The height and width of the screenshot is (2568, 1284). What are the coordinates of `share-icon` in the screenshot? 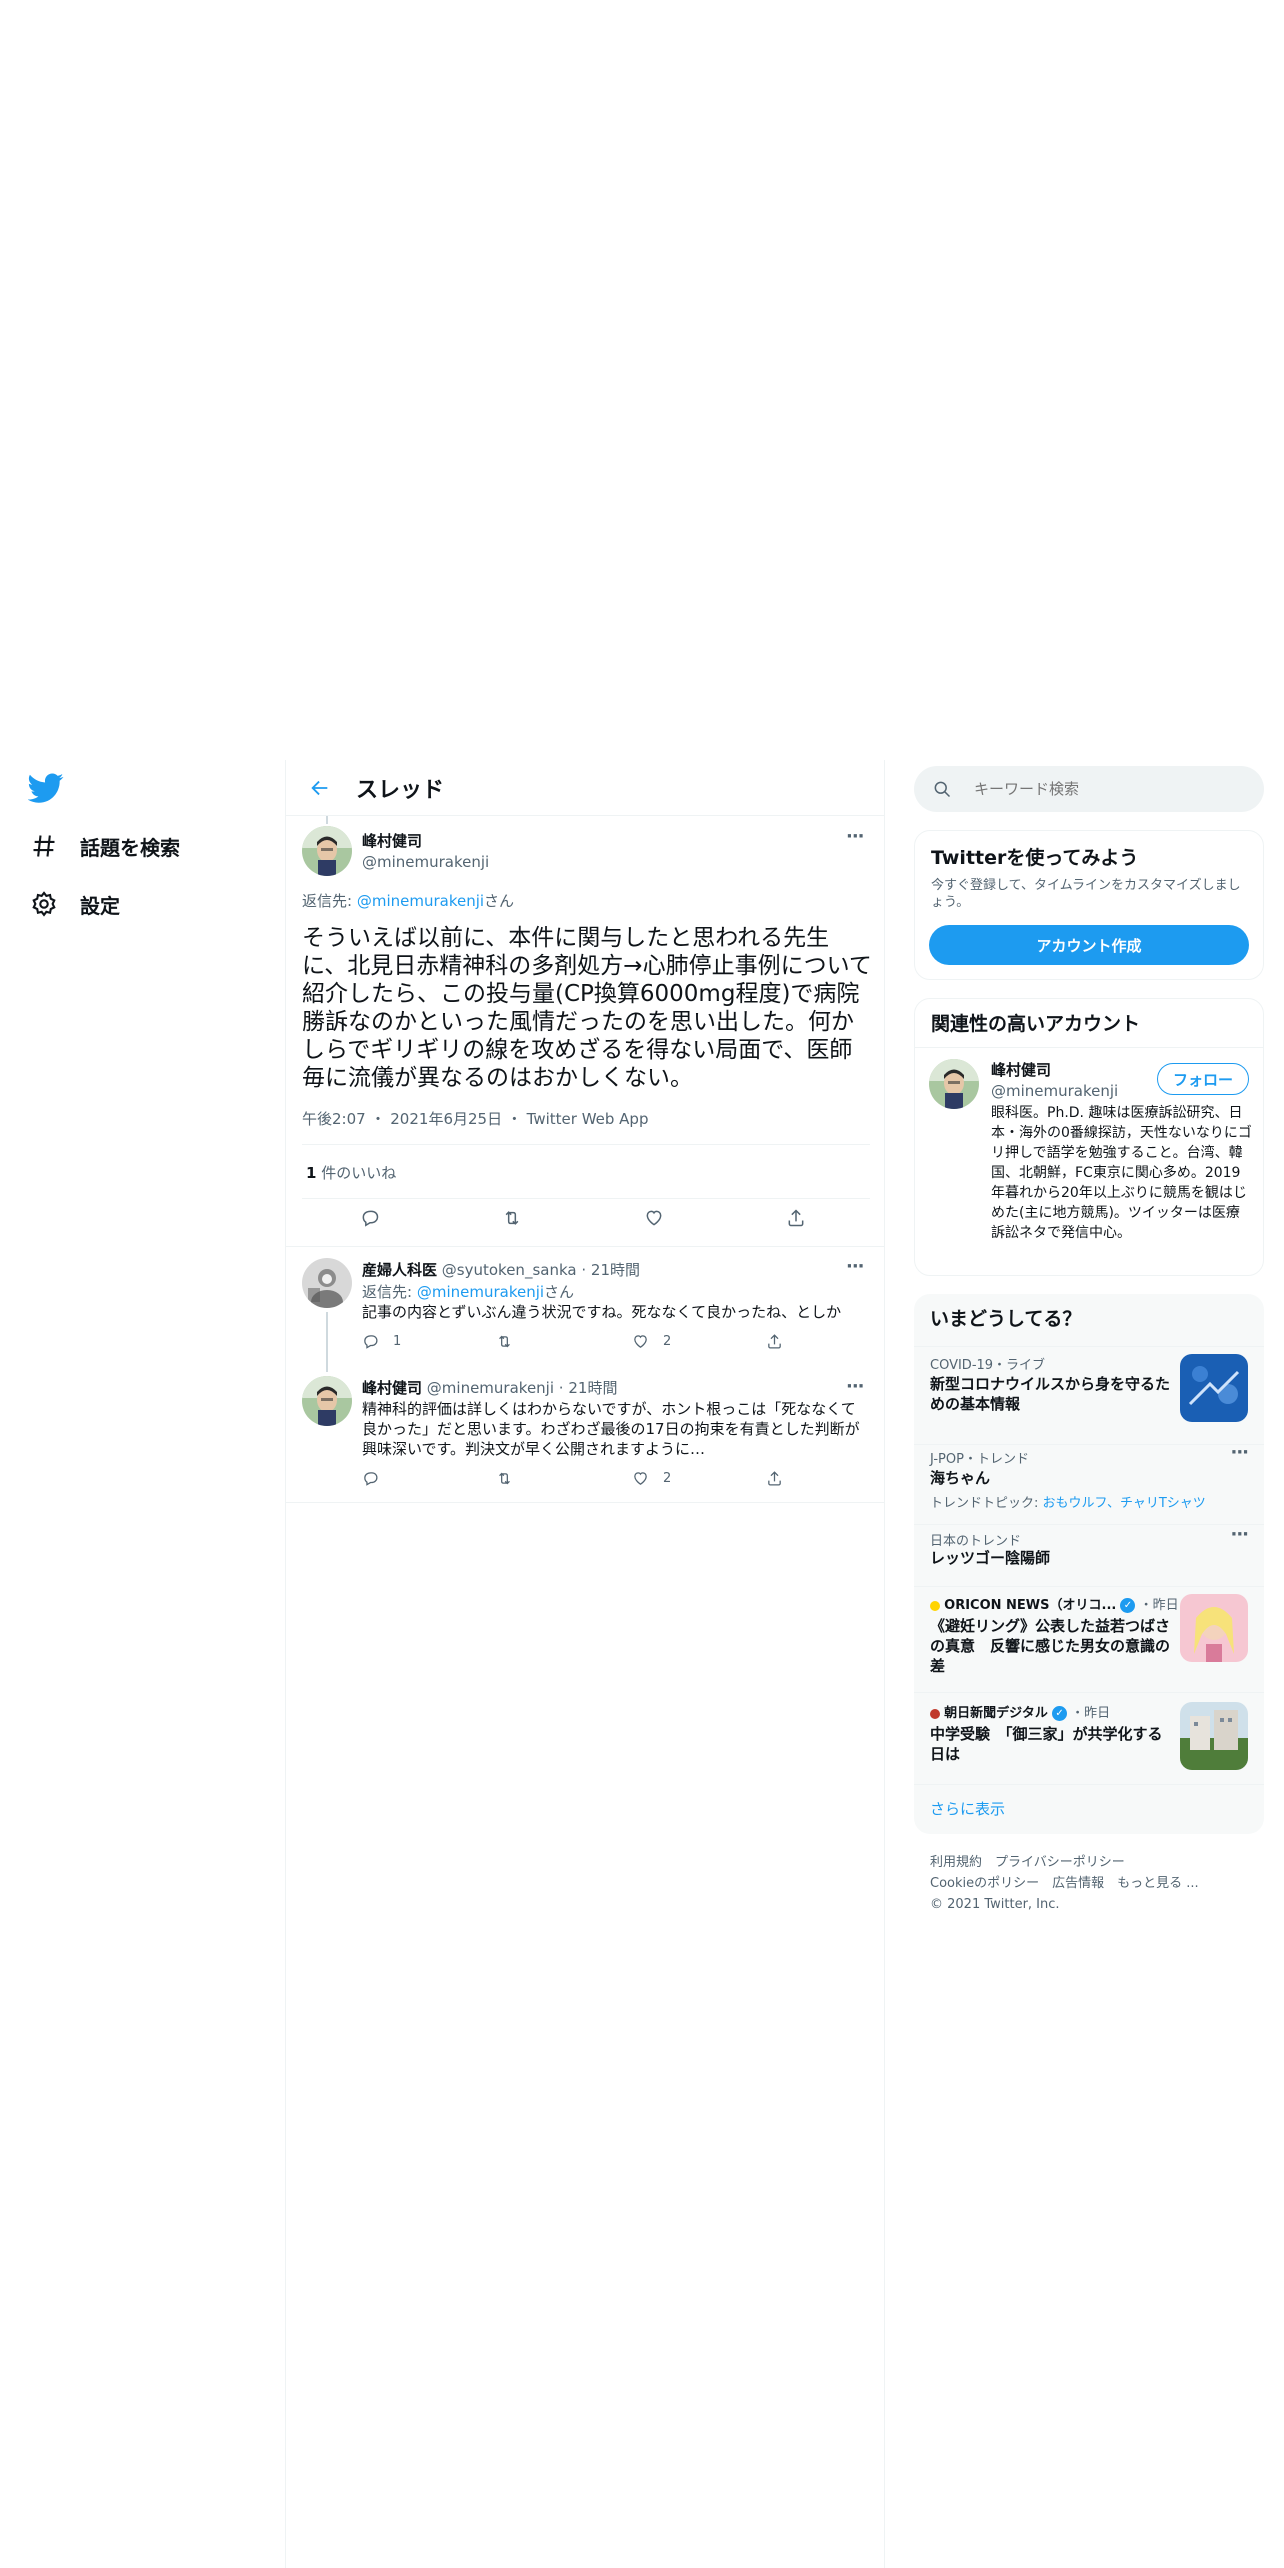 It's located at (774, 1341).